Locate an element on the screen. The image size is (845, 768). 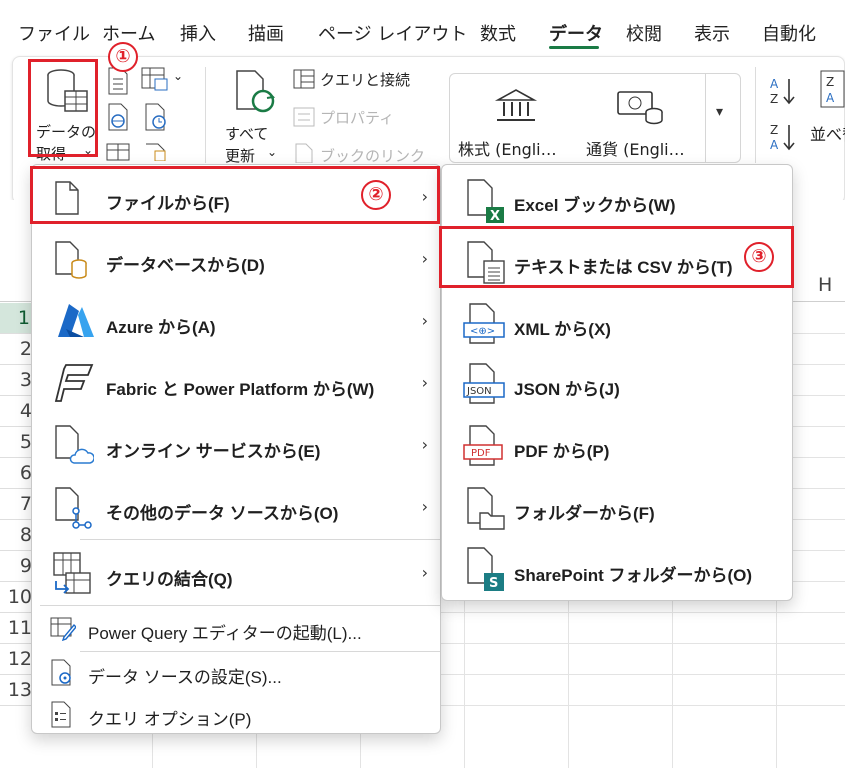
fabric-icon is located at coordinates (74, 383).